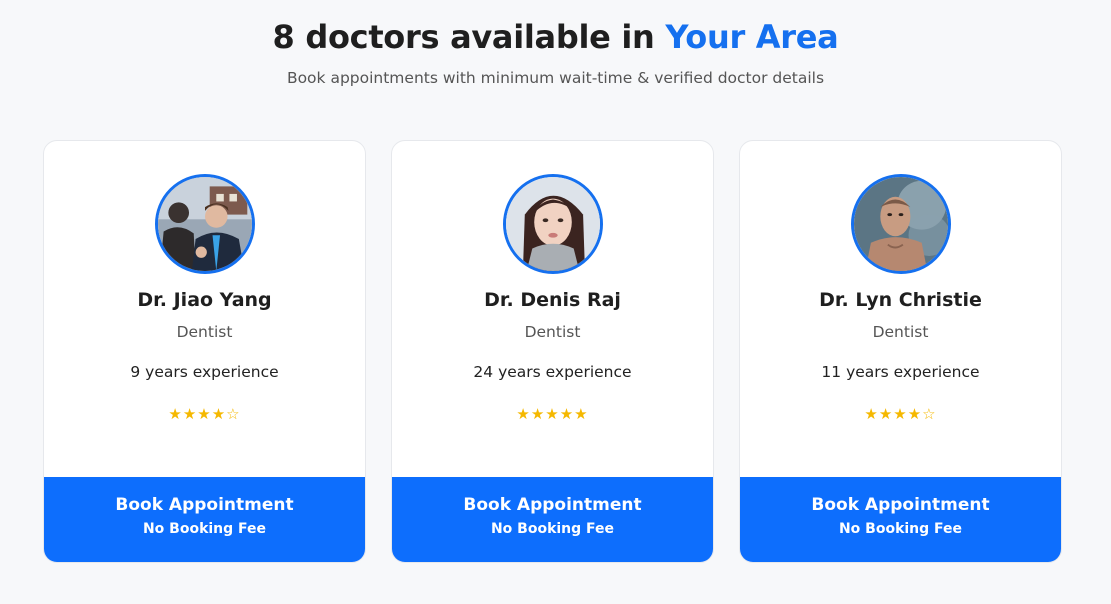 The height and width of the screenshot is (604, 1111). Describe the element at coordinates (752, 37) in the screenshot. I see `title-accent: Your Area` at that location.